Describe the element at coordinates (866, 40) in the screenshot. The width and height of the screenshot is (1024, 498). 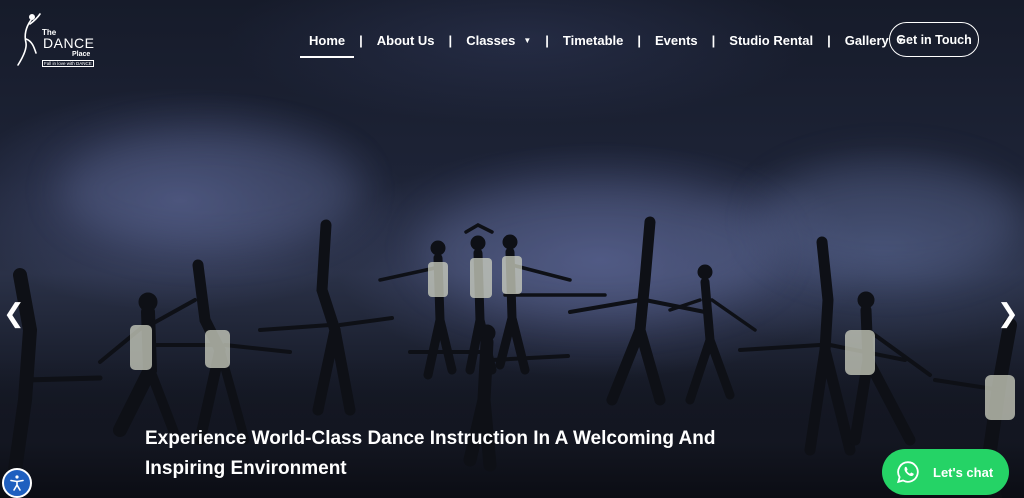
I see `nav-item-label: Gallery` at that location.